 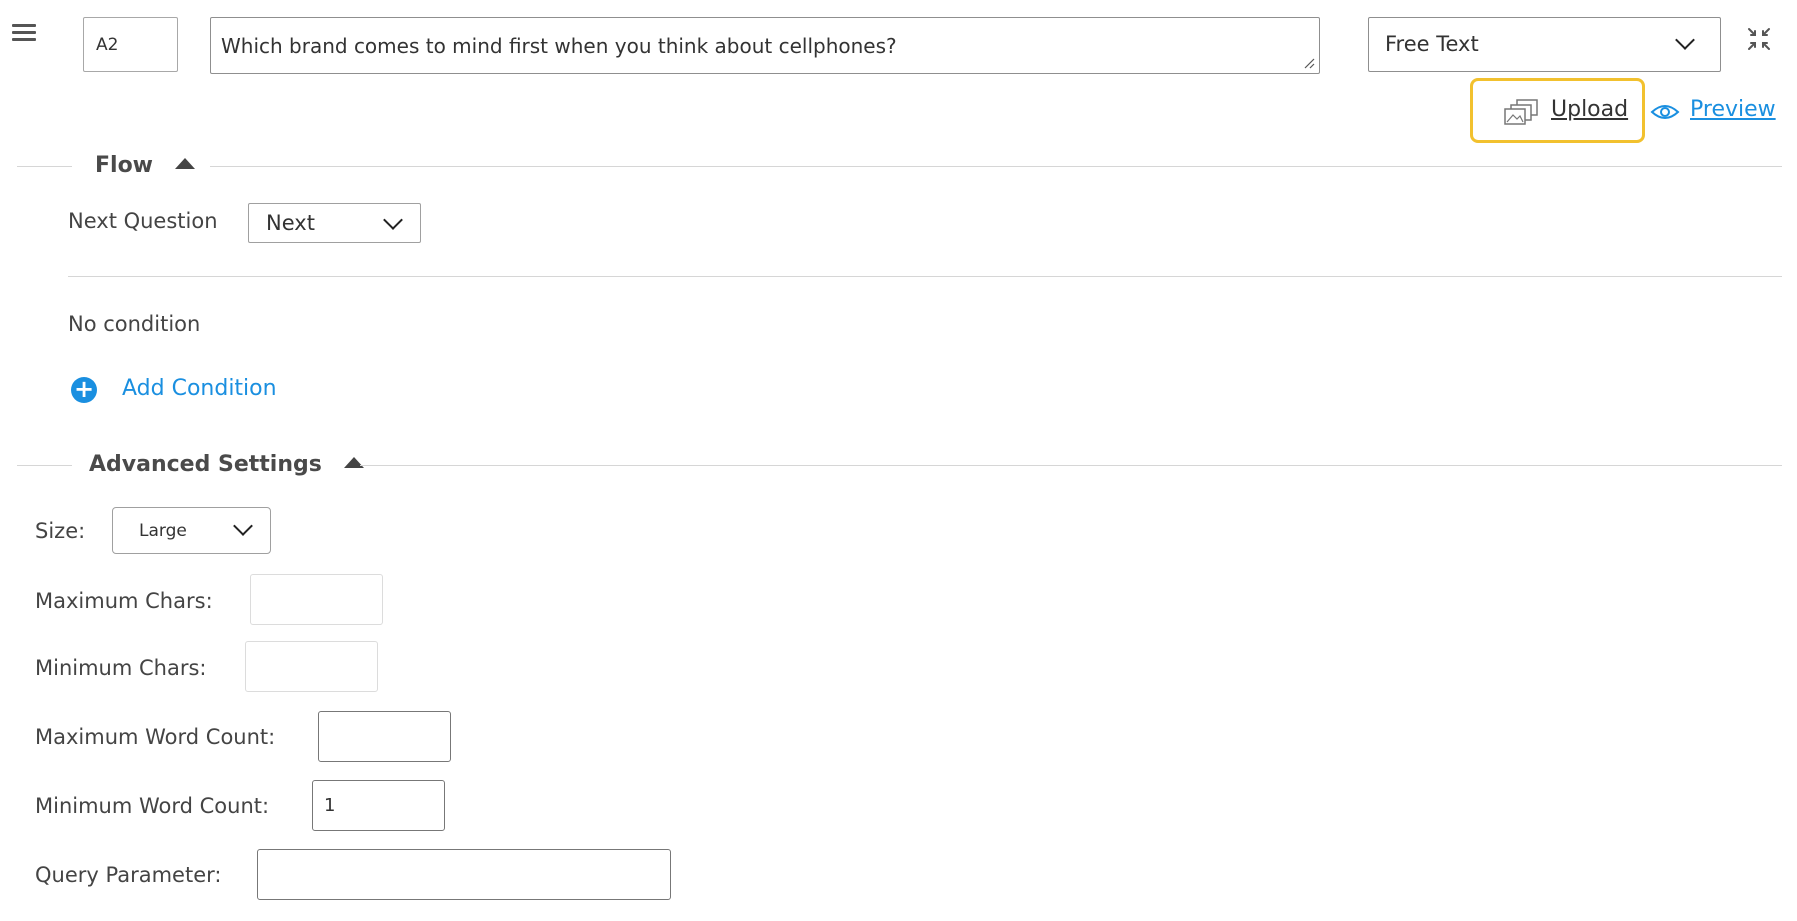 What do you see at coordinates (1544, 44) in the screenshot?
I see `question-type-select: Free Text` at bounding box center [1544, 44].